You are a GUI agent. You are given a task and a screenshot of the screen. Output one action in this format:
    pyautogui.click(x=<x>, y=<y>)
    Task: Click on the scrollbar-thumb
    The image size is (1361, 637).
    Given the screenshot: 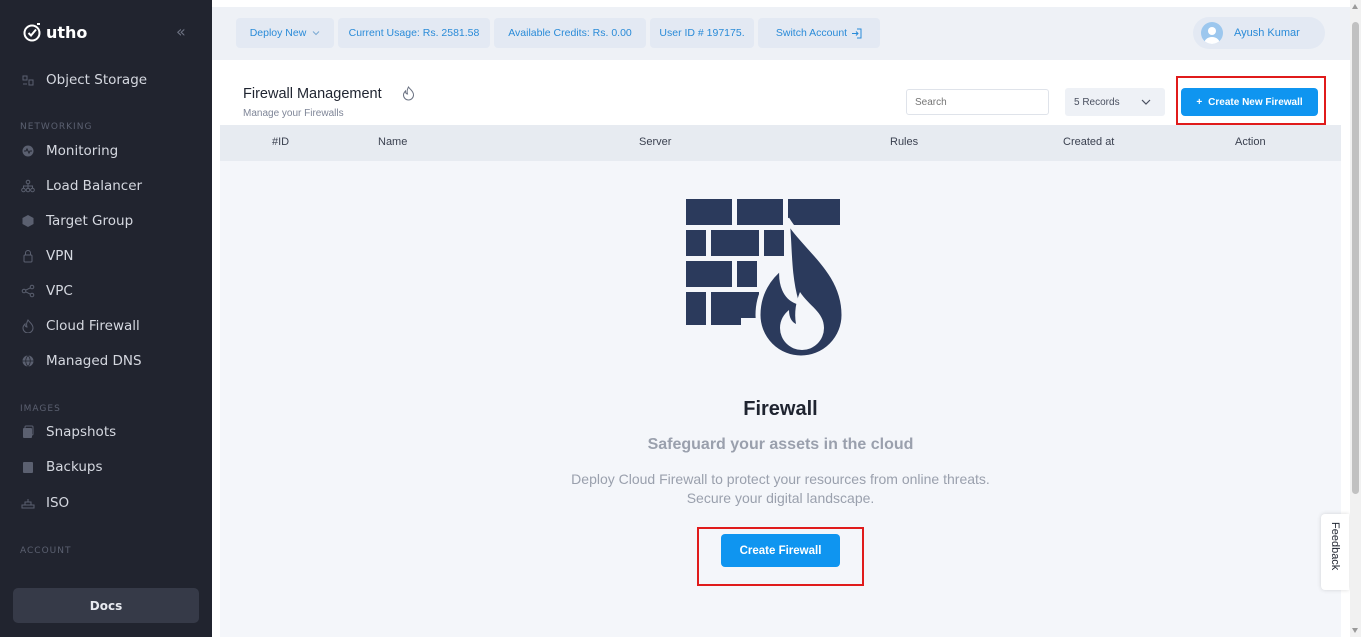 What is the action you would take?
    pyautogui.click(x=1355, y=258)
    